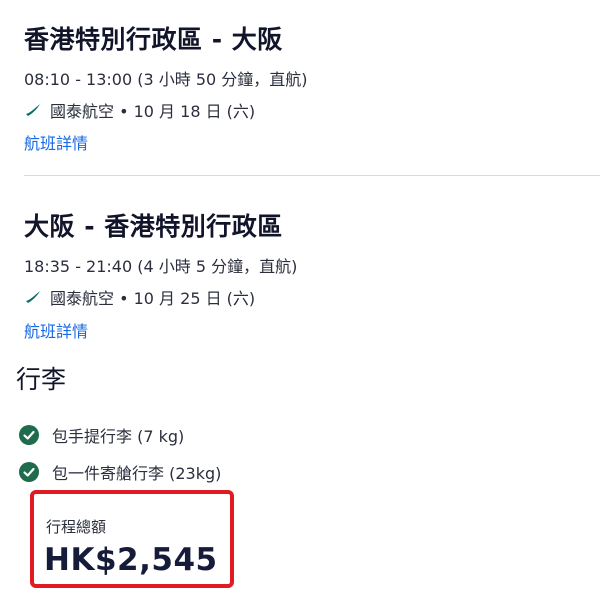 Image resolution: width=600 pixels, height=600 pixels. I want to click on baggage-item: 包一件寄艙行李 (23kg), so click(119, 472).